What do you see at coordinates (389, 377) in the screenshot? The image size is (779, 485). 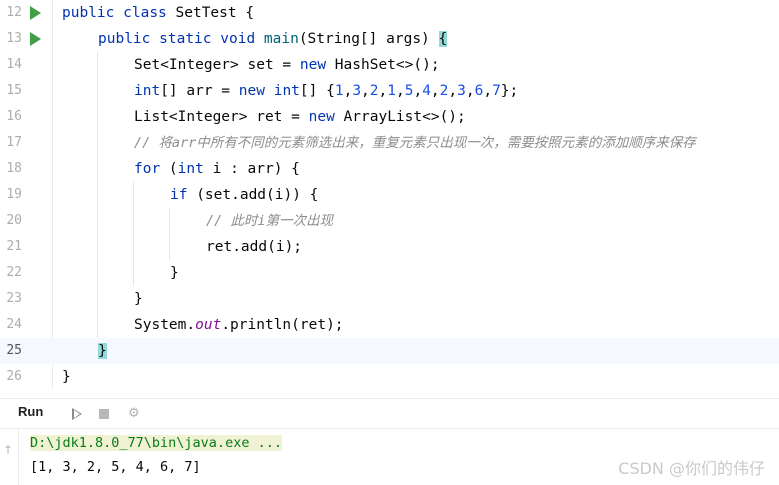 I see `code-line-26: 26 }` at bounding box center [389, 377].